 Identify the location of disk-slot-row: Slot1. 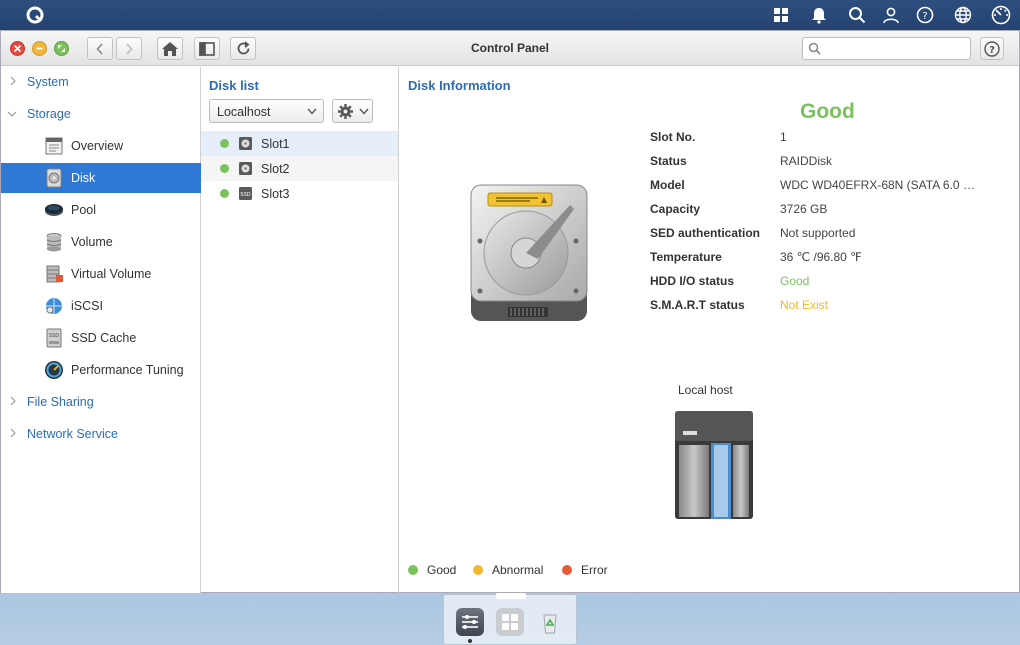
(299, 143).